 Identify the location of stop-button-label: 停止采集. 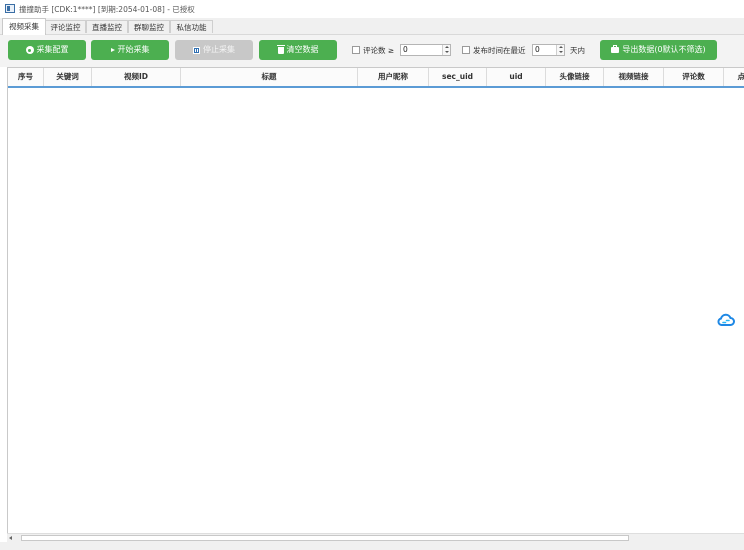
(219, 49).